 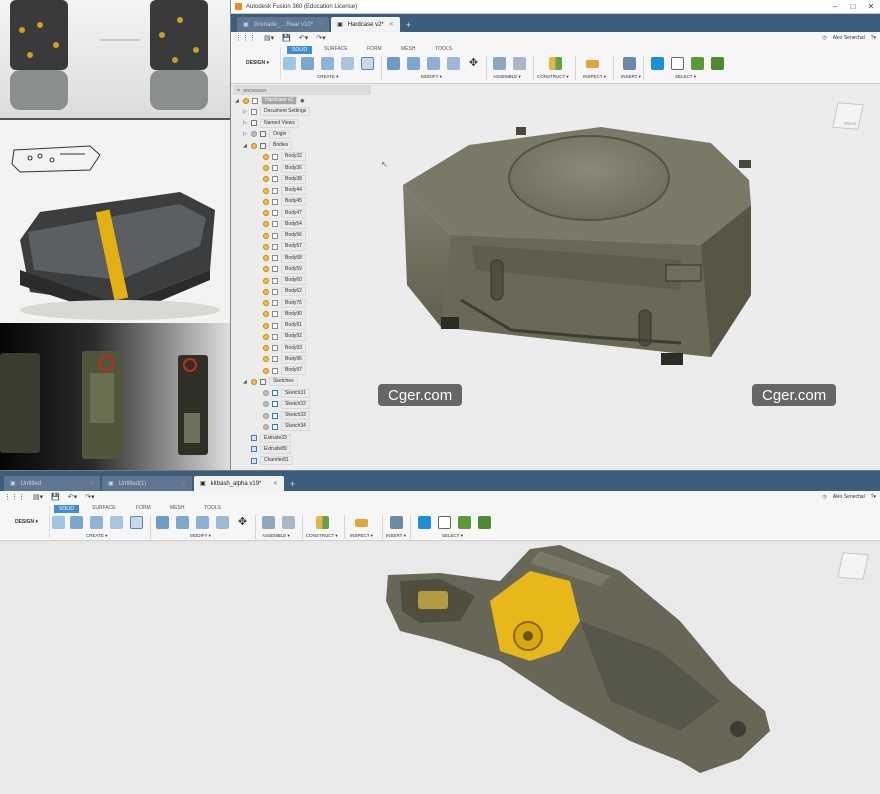 What do you see at coordinates (873, 497) in the screenshot?
I see `help-icon: ?▾` at bounding box center [873, 497].